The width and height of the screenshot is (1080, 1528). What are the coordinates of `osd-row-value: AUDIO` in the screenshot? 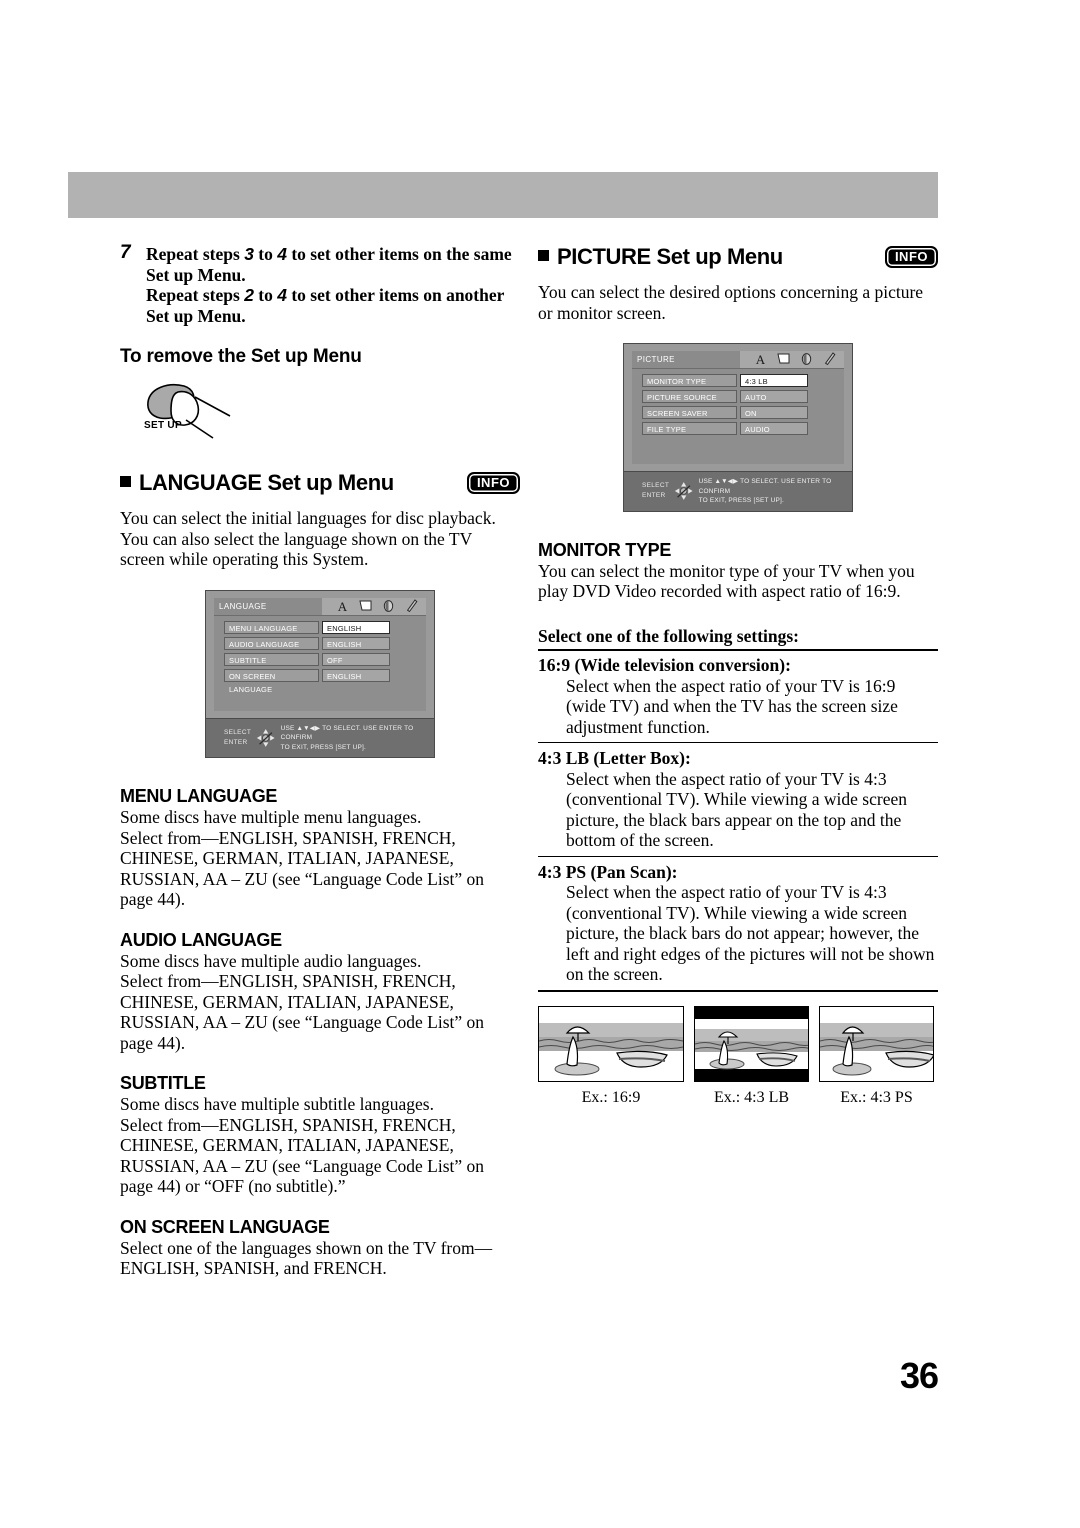 It's located at (774, 428).